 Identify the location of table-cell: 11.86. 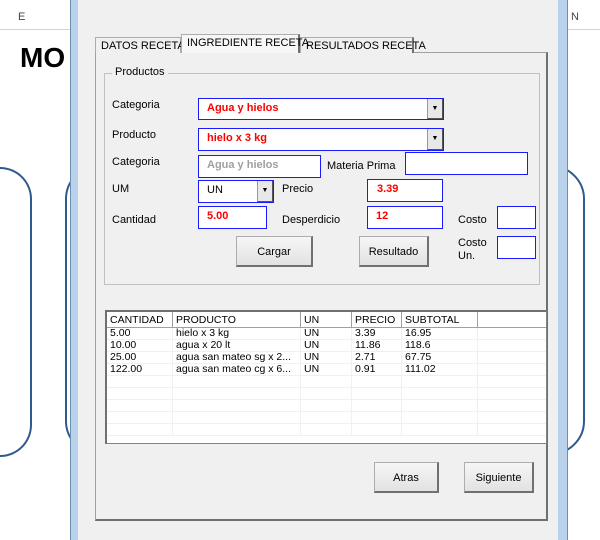
(377, 345).